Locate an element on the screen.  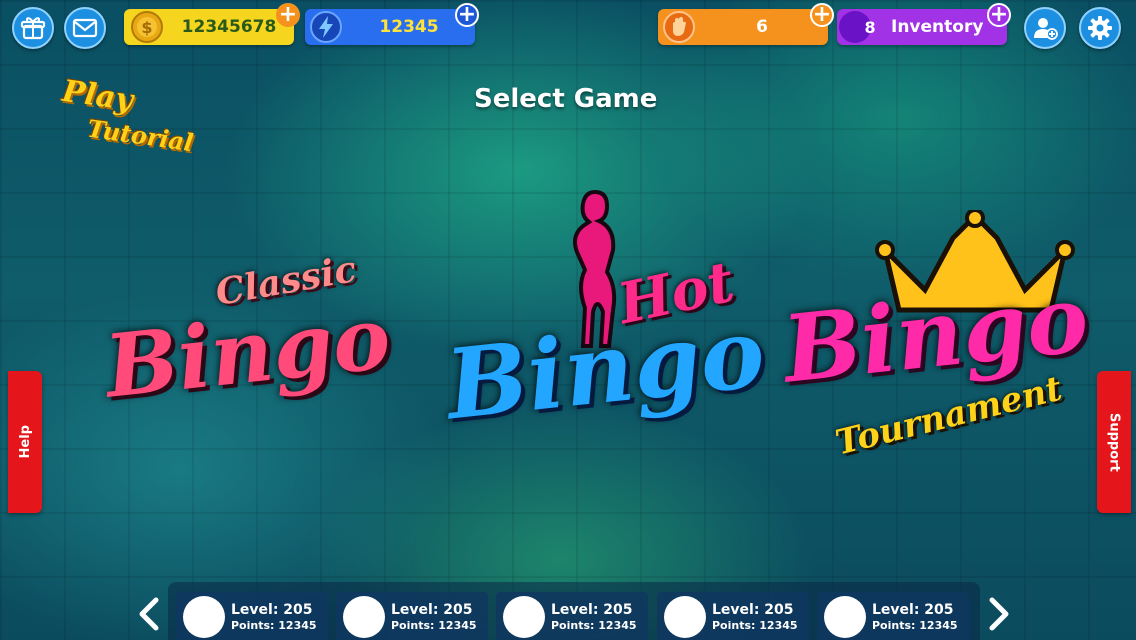
coins-pill: $ 12345678 is located at coordinates (209, 27).